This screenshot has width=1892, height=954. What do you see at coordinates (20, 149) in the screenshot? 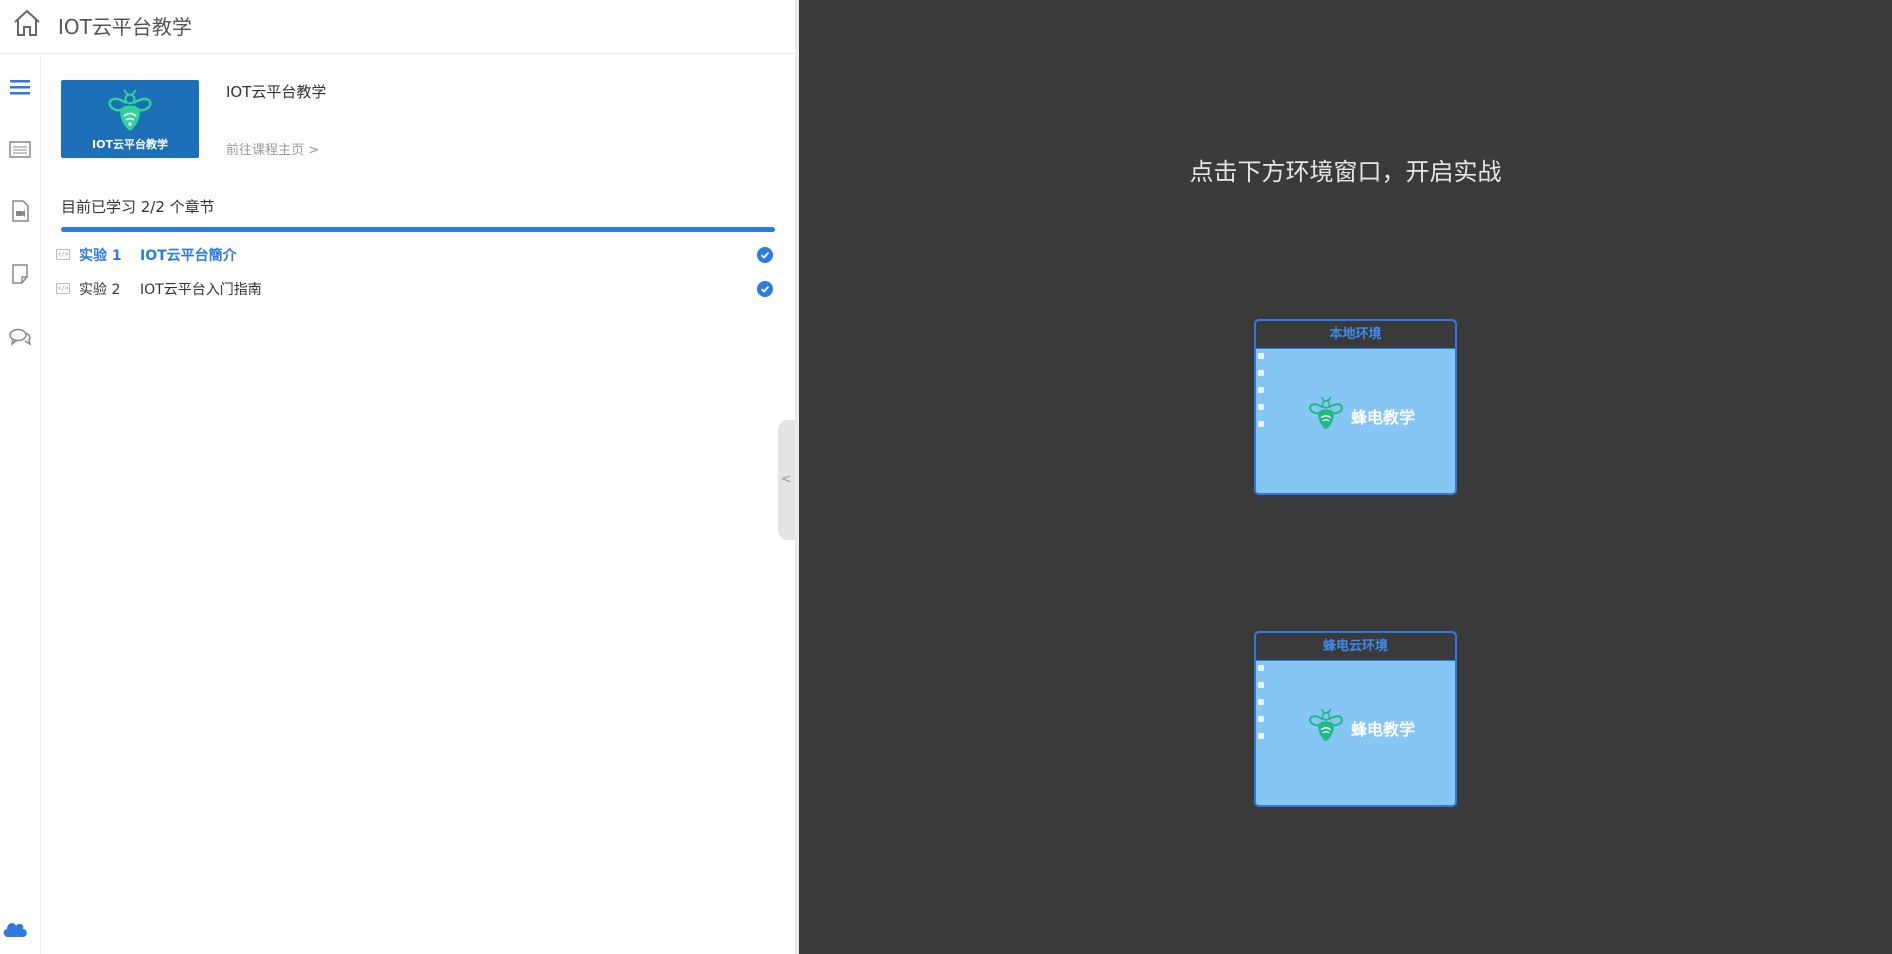
I see `list-icon` at bounding box center [20, 149].